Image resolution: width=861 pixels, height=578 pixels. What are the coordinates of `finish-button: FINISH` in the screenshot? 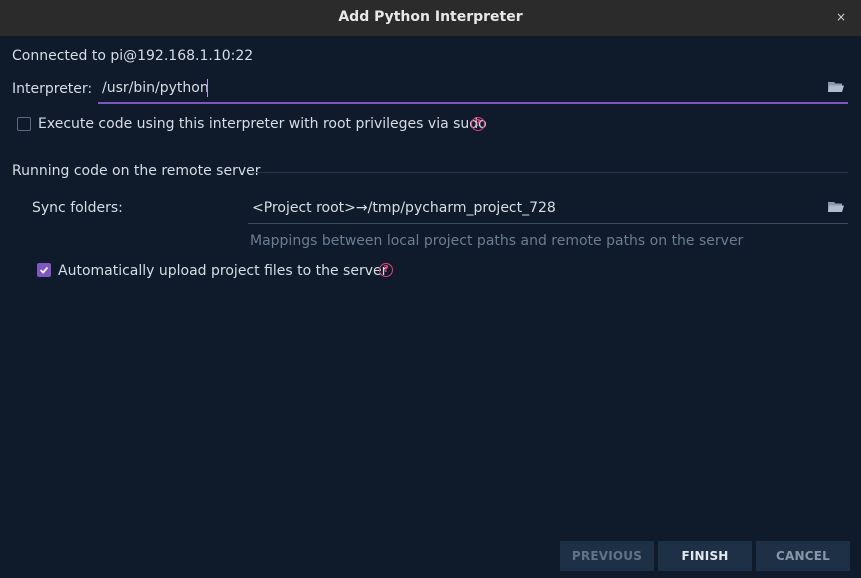 It's located at (705, 556).